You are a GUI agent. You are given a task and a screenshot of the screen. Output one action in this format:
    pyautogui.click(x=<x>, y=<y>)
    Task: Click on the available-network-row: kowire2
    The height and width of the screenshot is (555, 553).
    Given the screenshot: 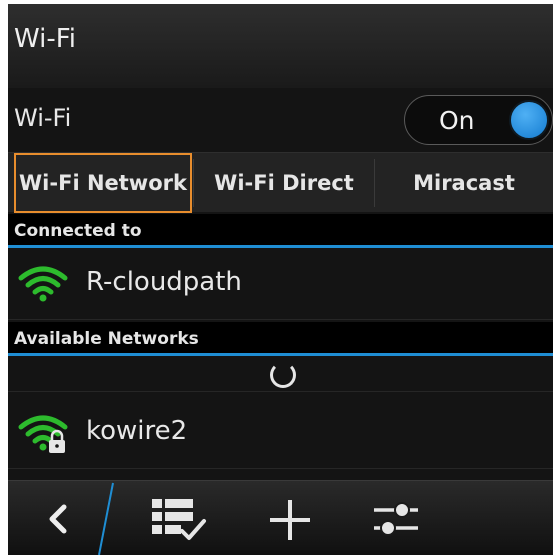 What is the action you would take?
    pyautogui.click(x=280, y=433)
    